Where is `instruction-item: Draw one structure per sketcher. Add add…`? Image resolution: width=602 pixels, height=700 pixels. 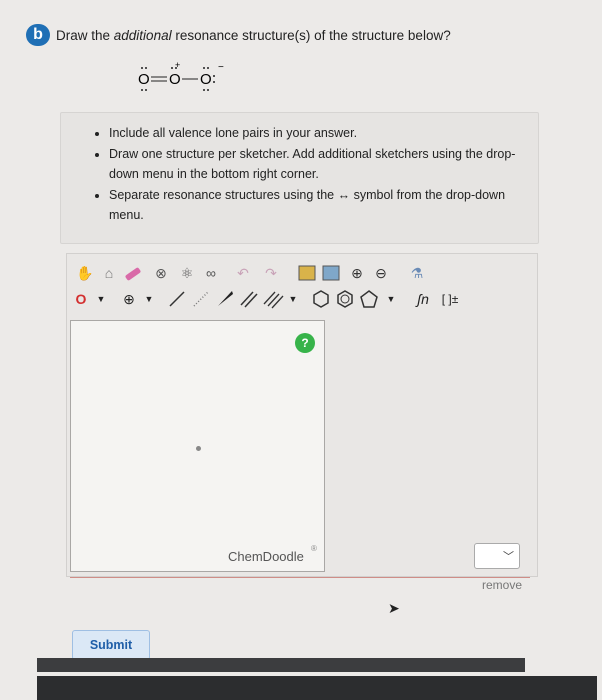
instruction-item: Draw one structure per sketcher. Add add… is located at coordinates (323, 164).